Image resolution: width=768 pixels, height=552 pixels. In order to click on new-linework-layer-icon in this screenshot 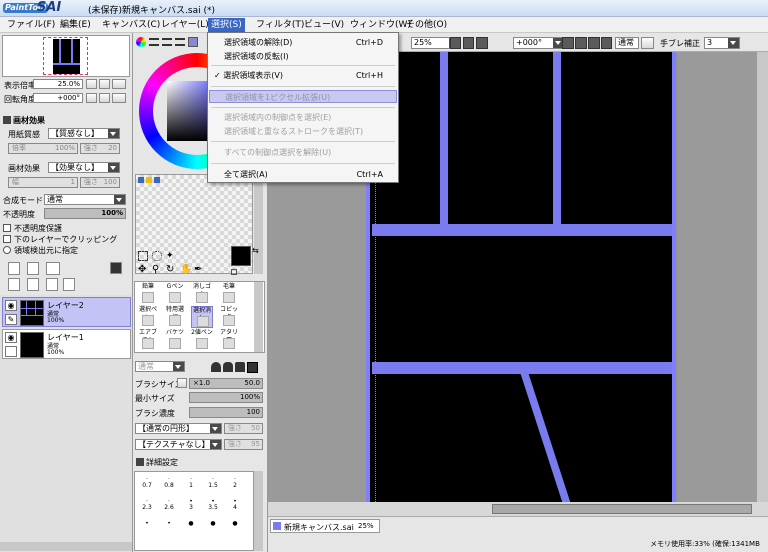, I will do `click(33, 268)`.